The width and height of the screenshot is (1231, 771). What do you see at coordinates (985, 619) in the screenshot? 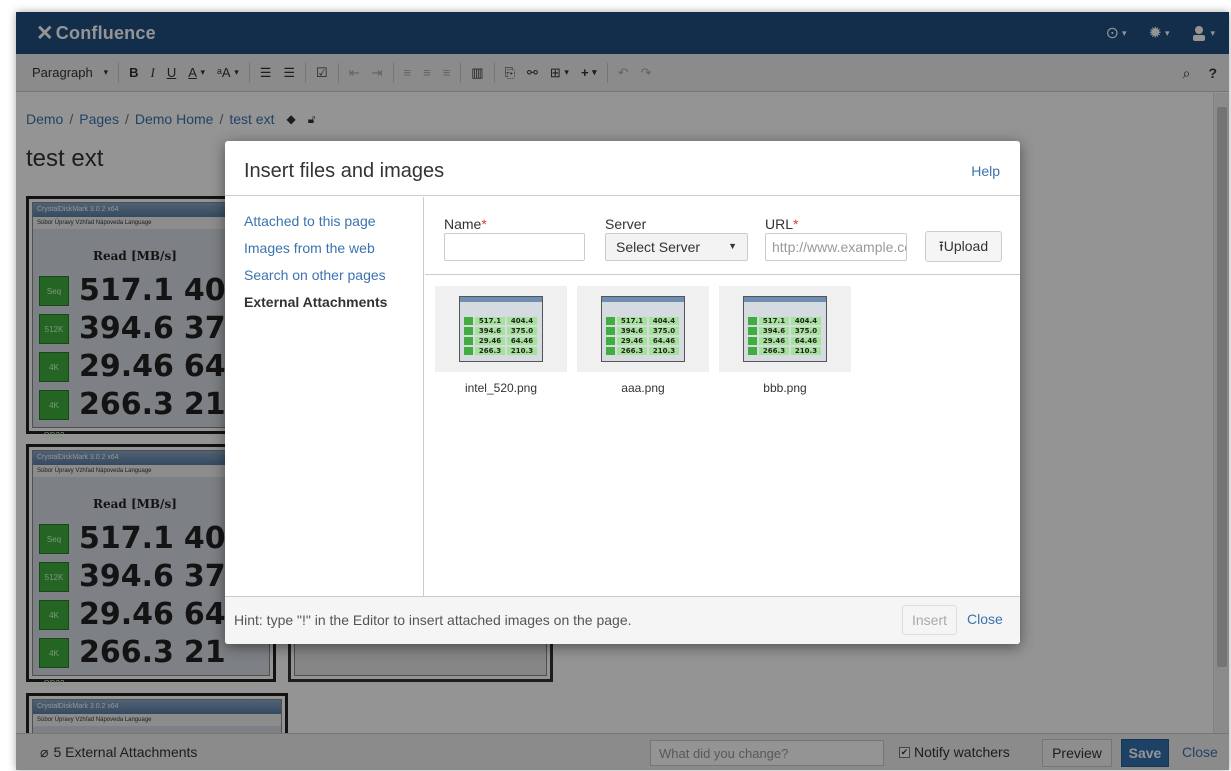
I see `dialog-close-link: Close` at bounding box center [985, 619].